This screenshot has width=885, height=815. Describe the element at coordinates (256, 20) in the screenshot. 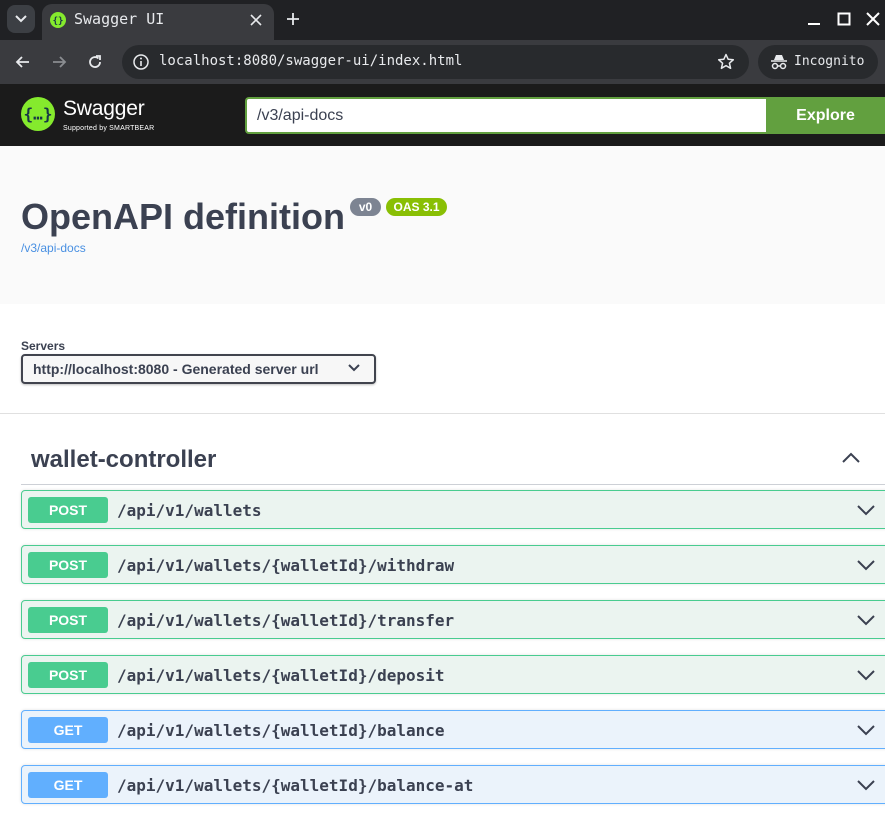

I see `close-tab-icon` at that location.